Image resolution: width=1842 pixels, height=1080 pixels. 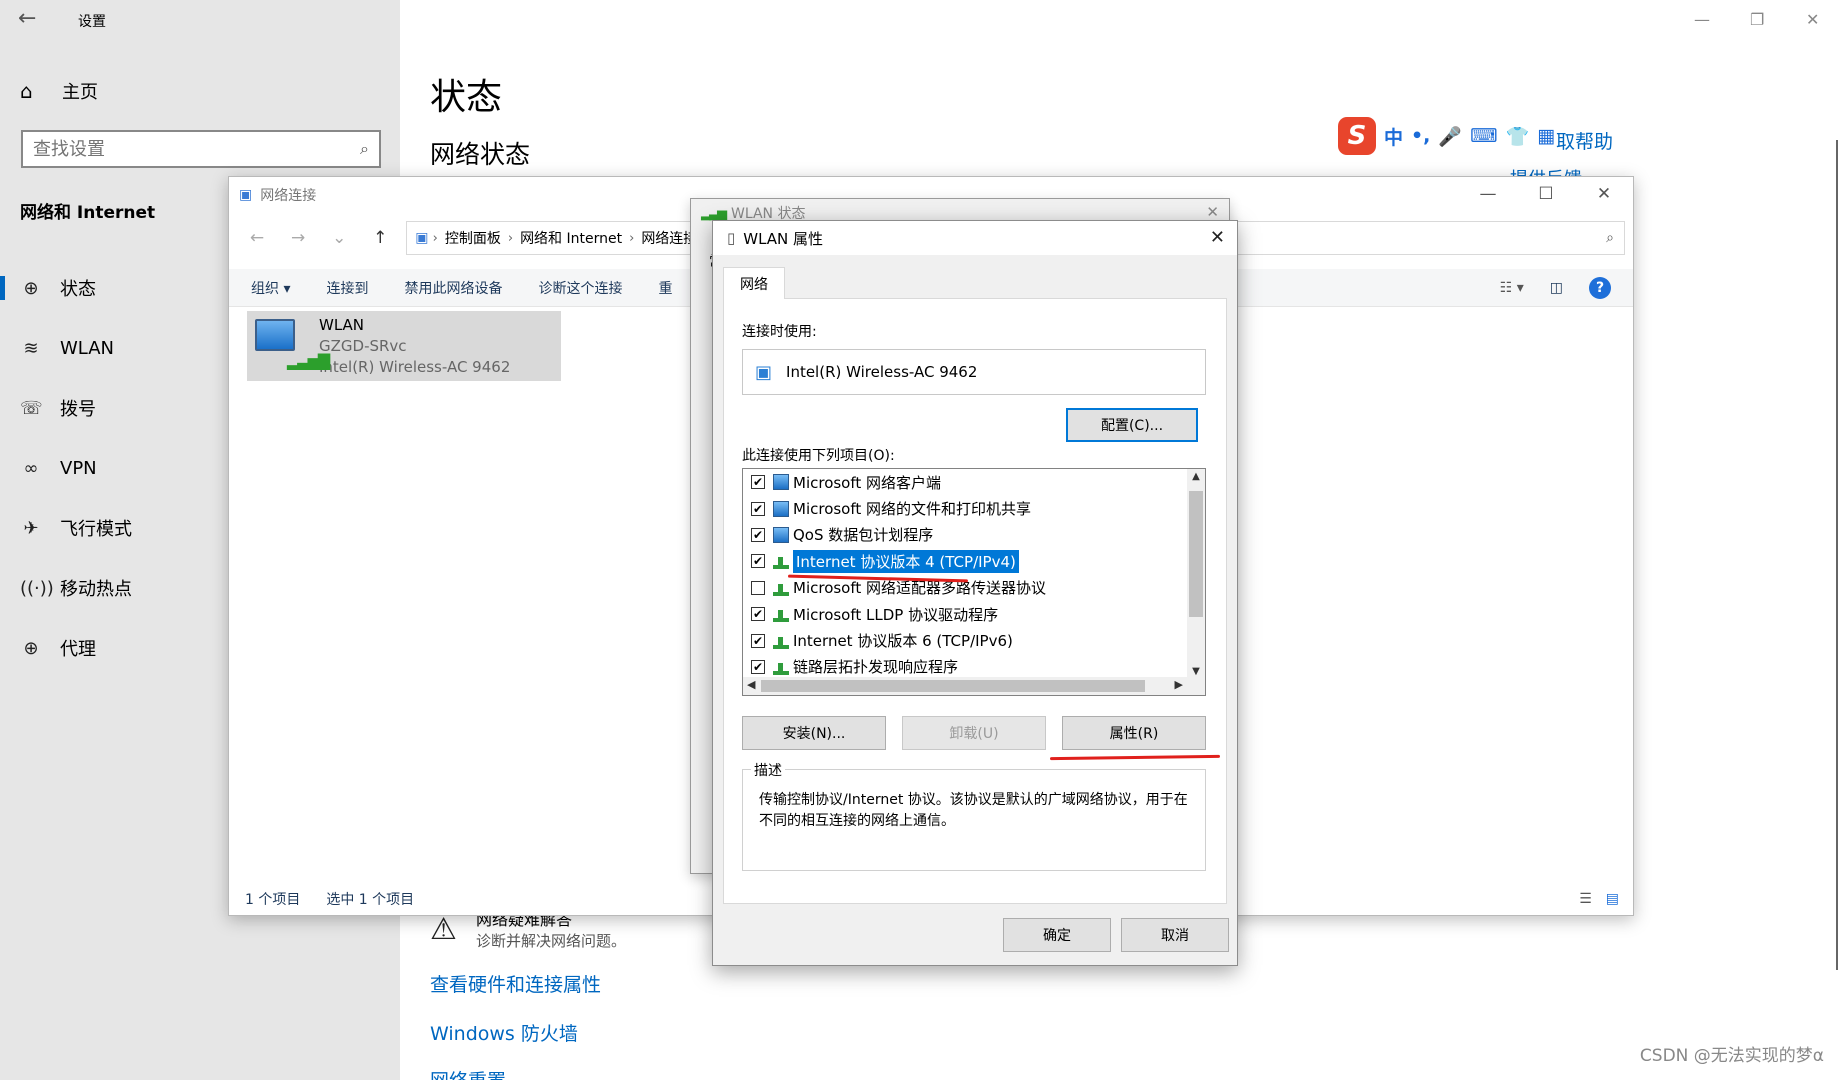 What do you see at coordinates (974, 733) in the screenshot?
I see `uninstall-button: 卸载(U)` at bounding box center [974, 733].